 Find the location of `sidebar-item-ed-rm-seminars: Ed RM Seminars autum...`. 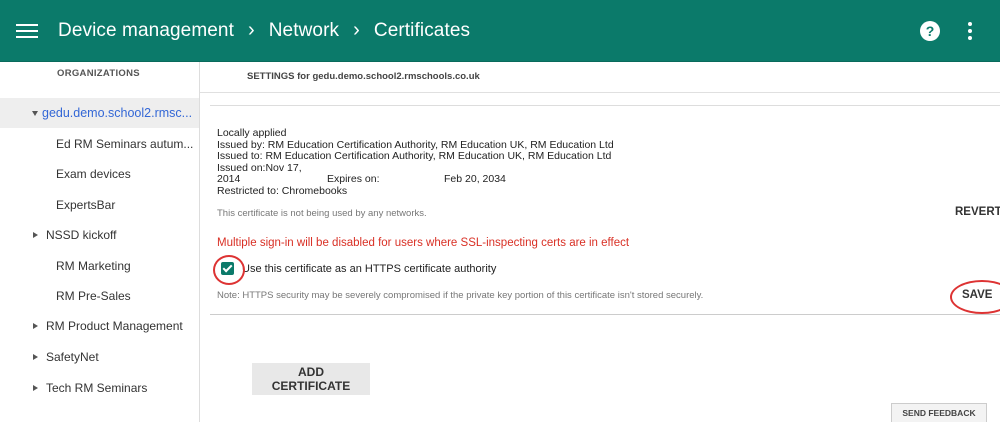

sidebar-item-ed-rm-seminars: Ed RM Seminars autum... is located at coordinates (99, 144).